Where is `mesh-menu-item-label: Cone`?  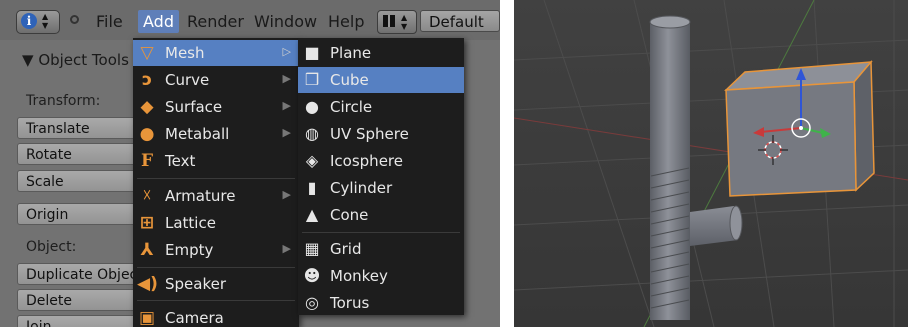 mesh-menu-item-label: Cone is located at coordinates (349, 215).